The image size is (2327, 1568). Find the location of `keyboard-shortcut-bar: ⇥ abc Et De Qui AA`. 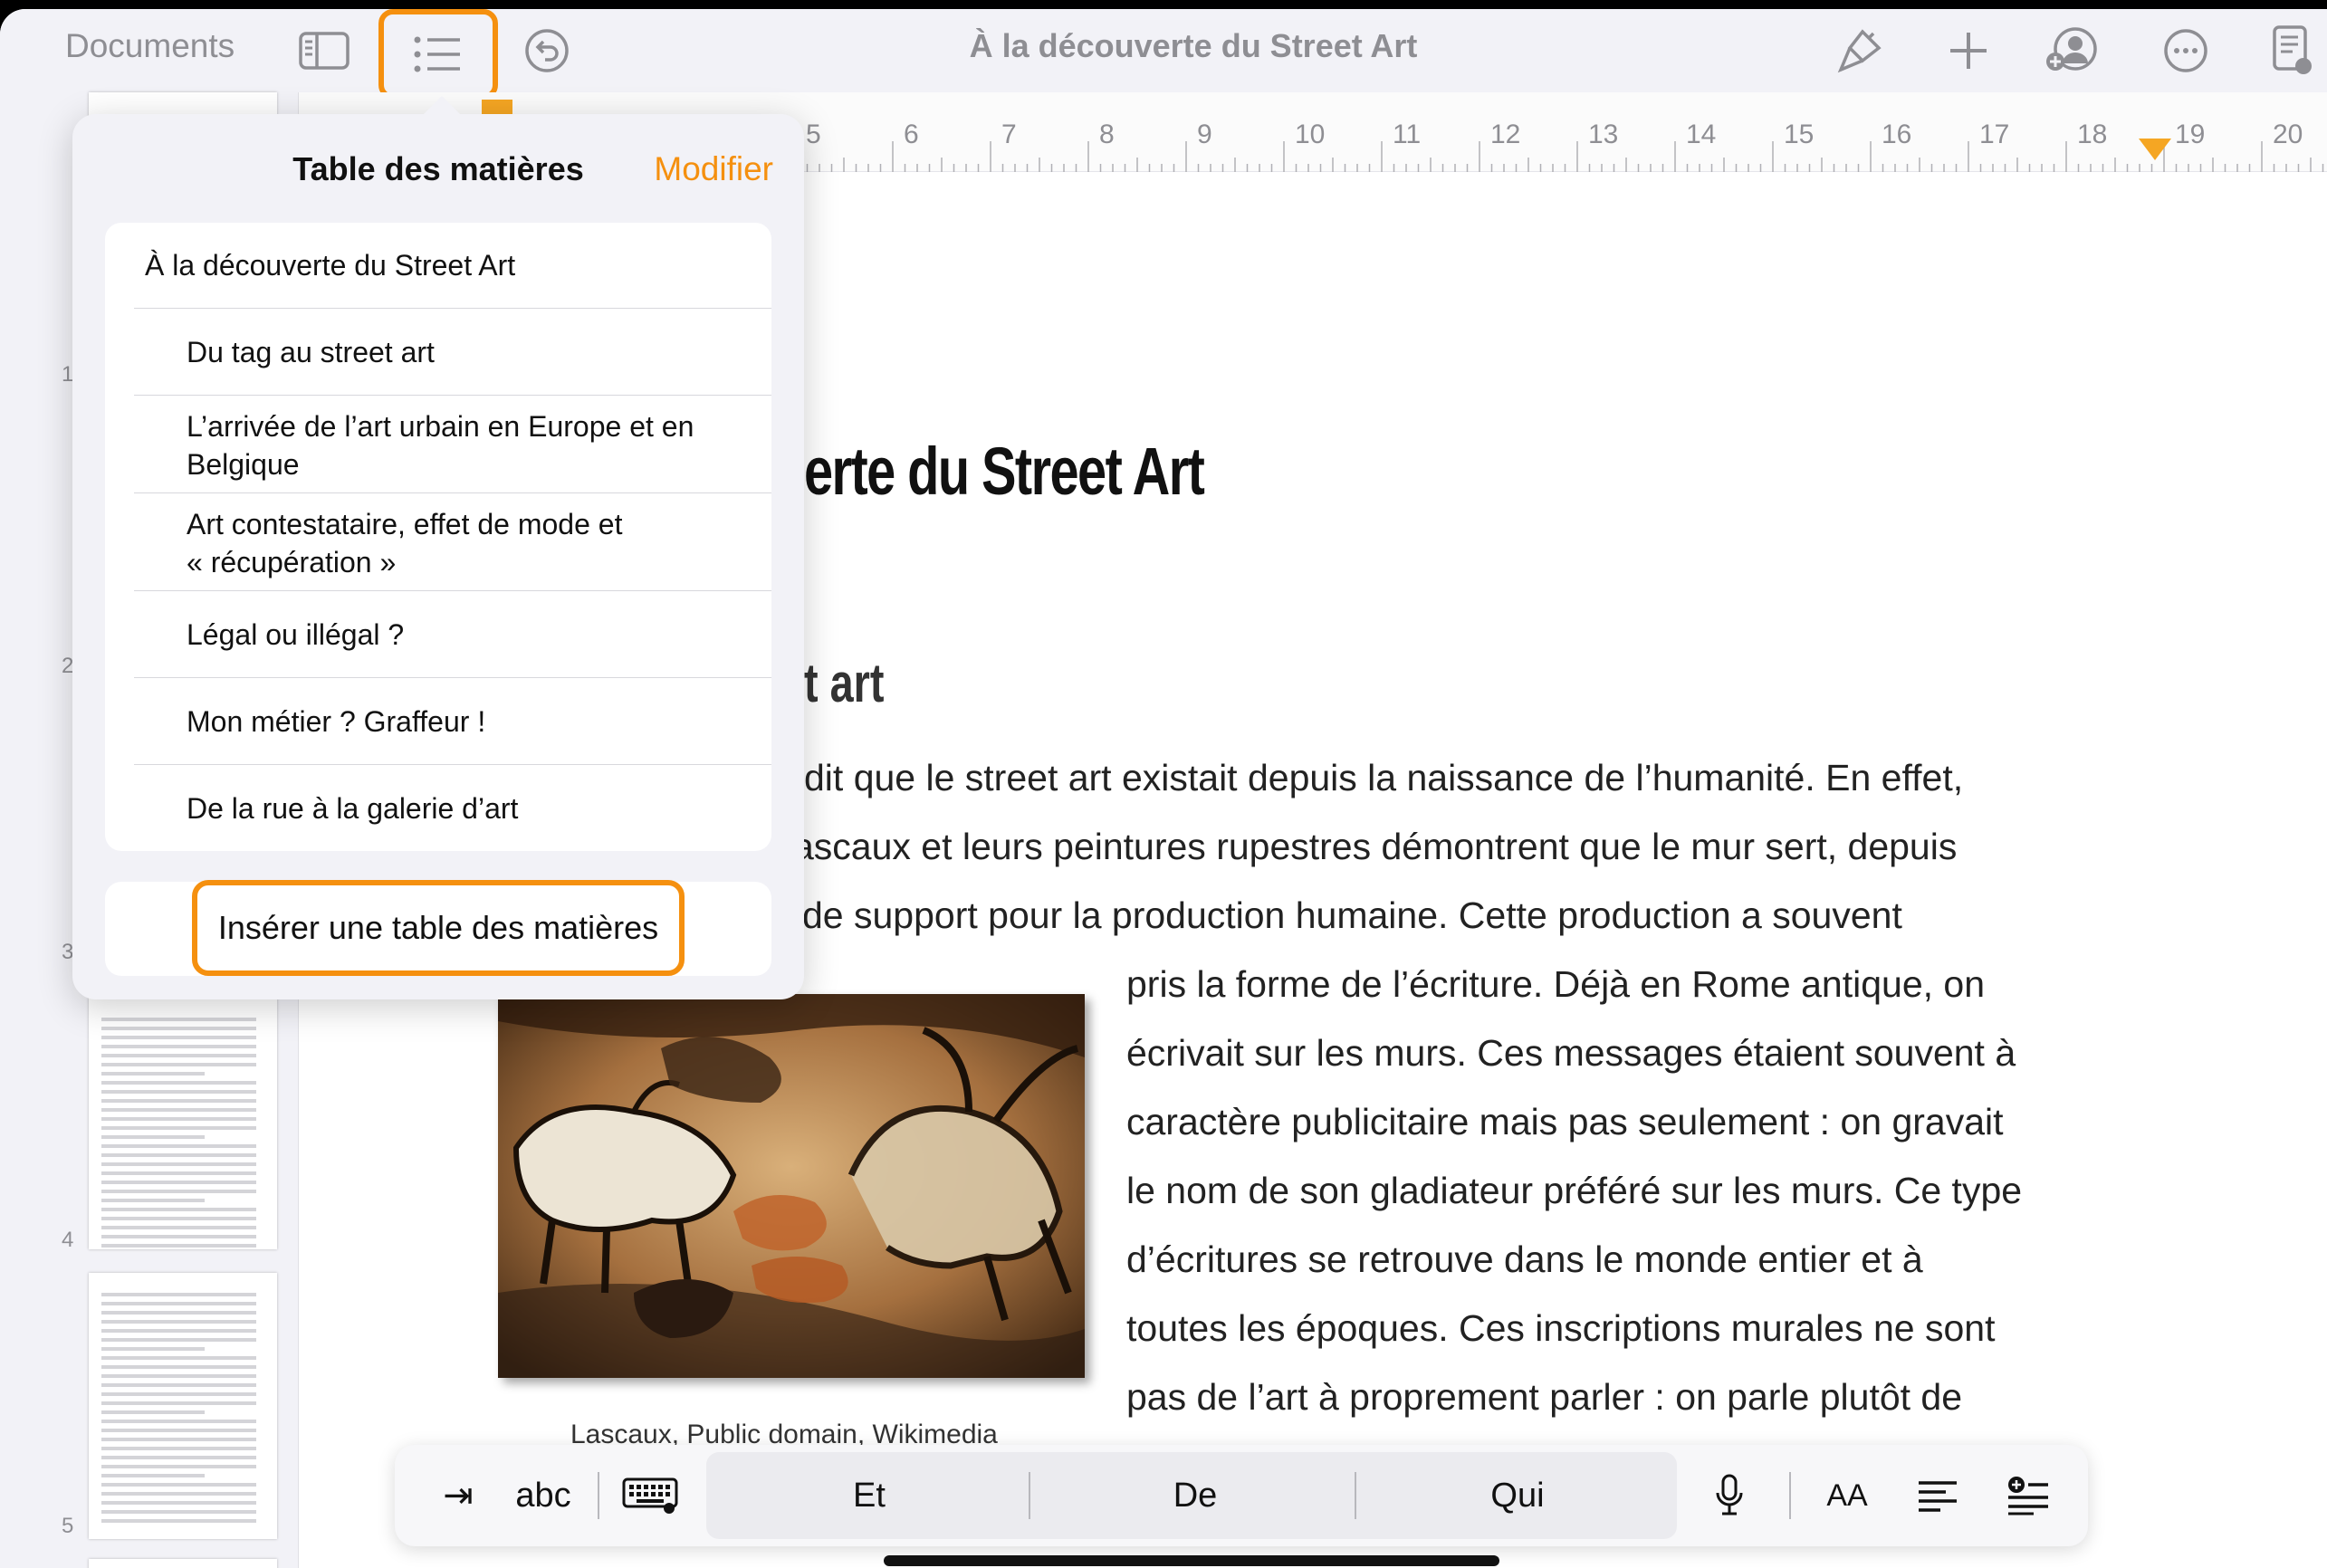

keyboard-shortcut-bar: ⇥ abc Et De Qui AA is located at coordinates (1241, 1495).